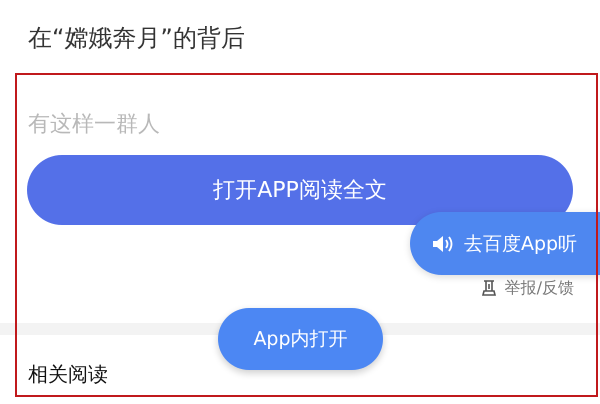 The image size is (600, 404). Describe the element at coordinates (94, 125) in the screenshot. I see `faded-text: 有这样一群人` at that location.